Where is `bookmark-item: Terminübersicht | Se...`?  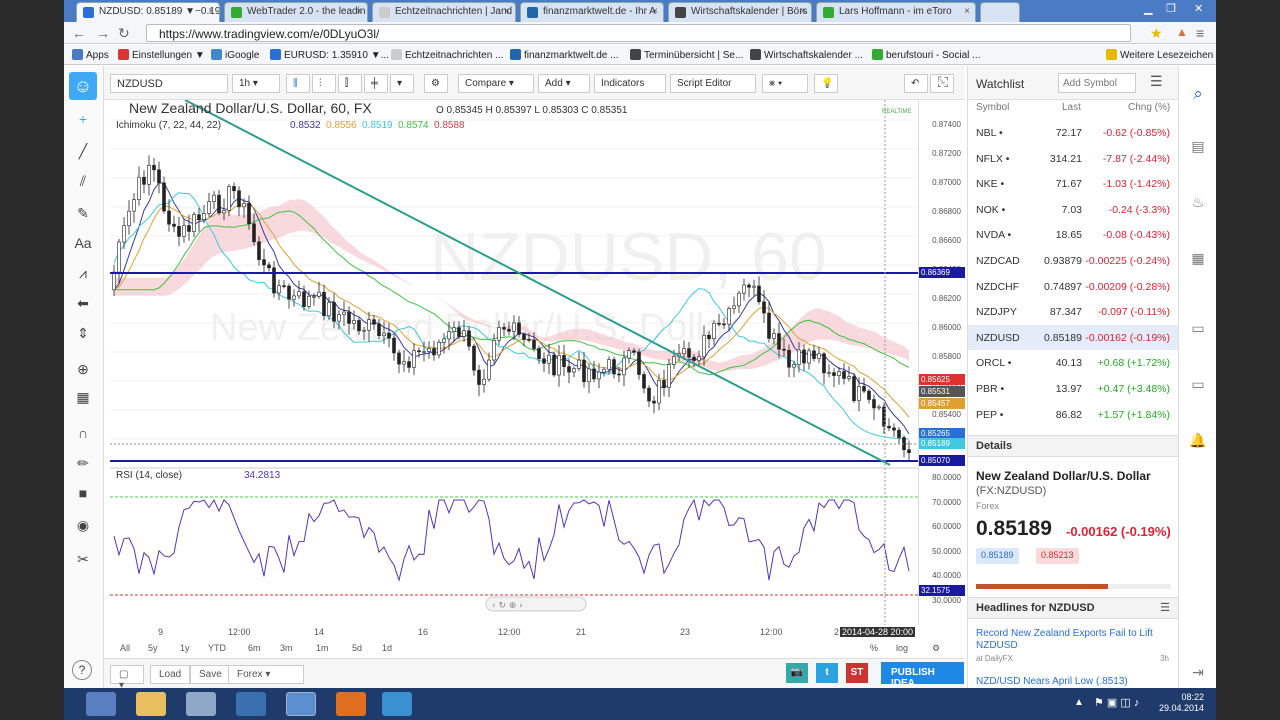
bookmark-item: Terminübersicht | Se... is located at coordinates (686, 55).